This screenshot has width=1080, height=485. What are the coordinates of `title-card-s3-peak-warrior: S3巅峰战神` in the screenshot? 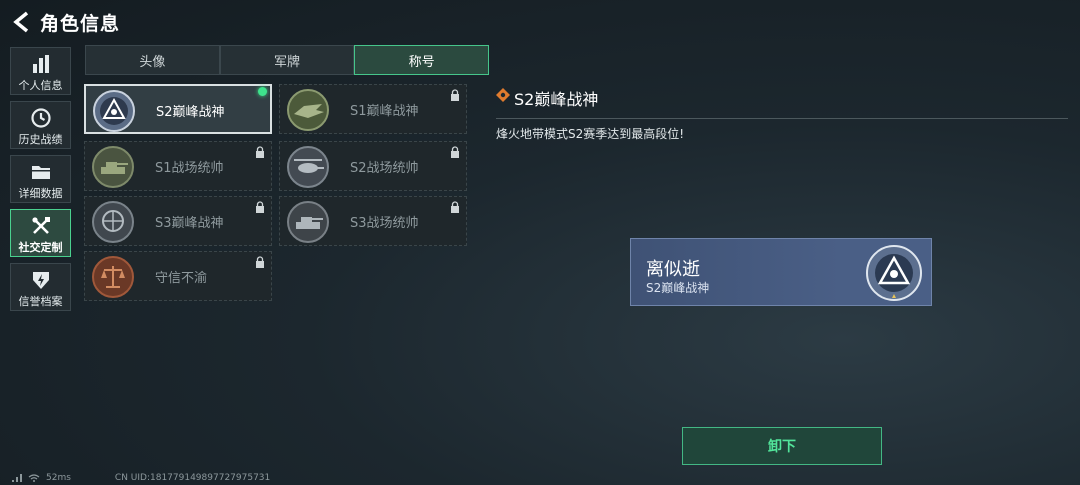 It's located at (178, 221).